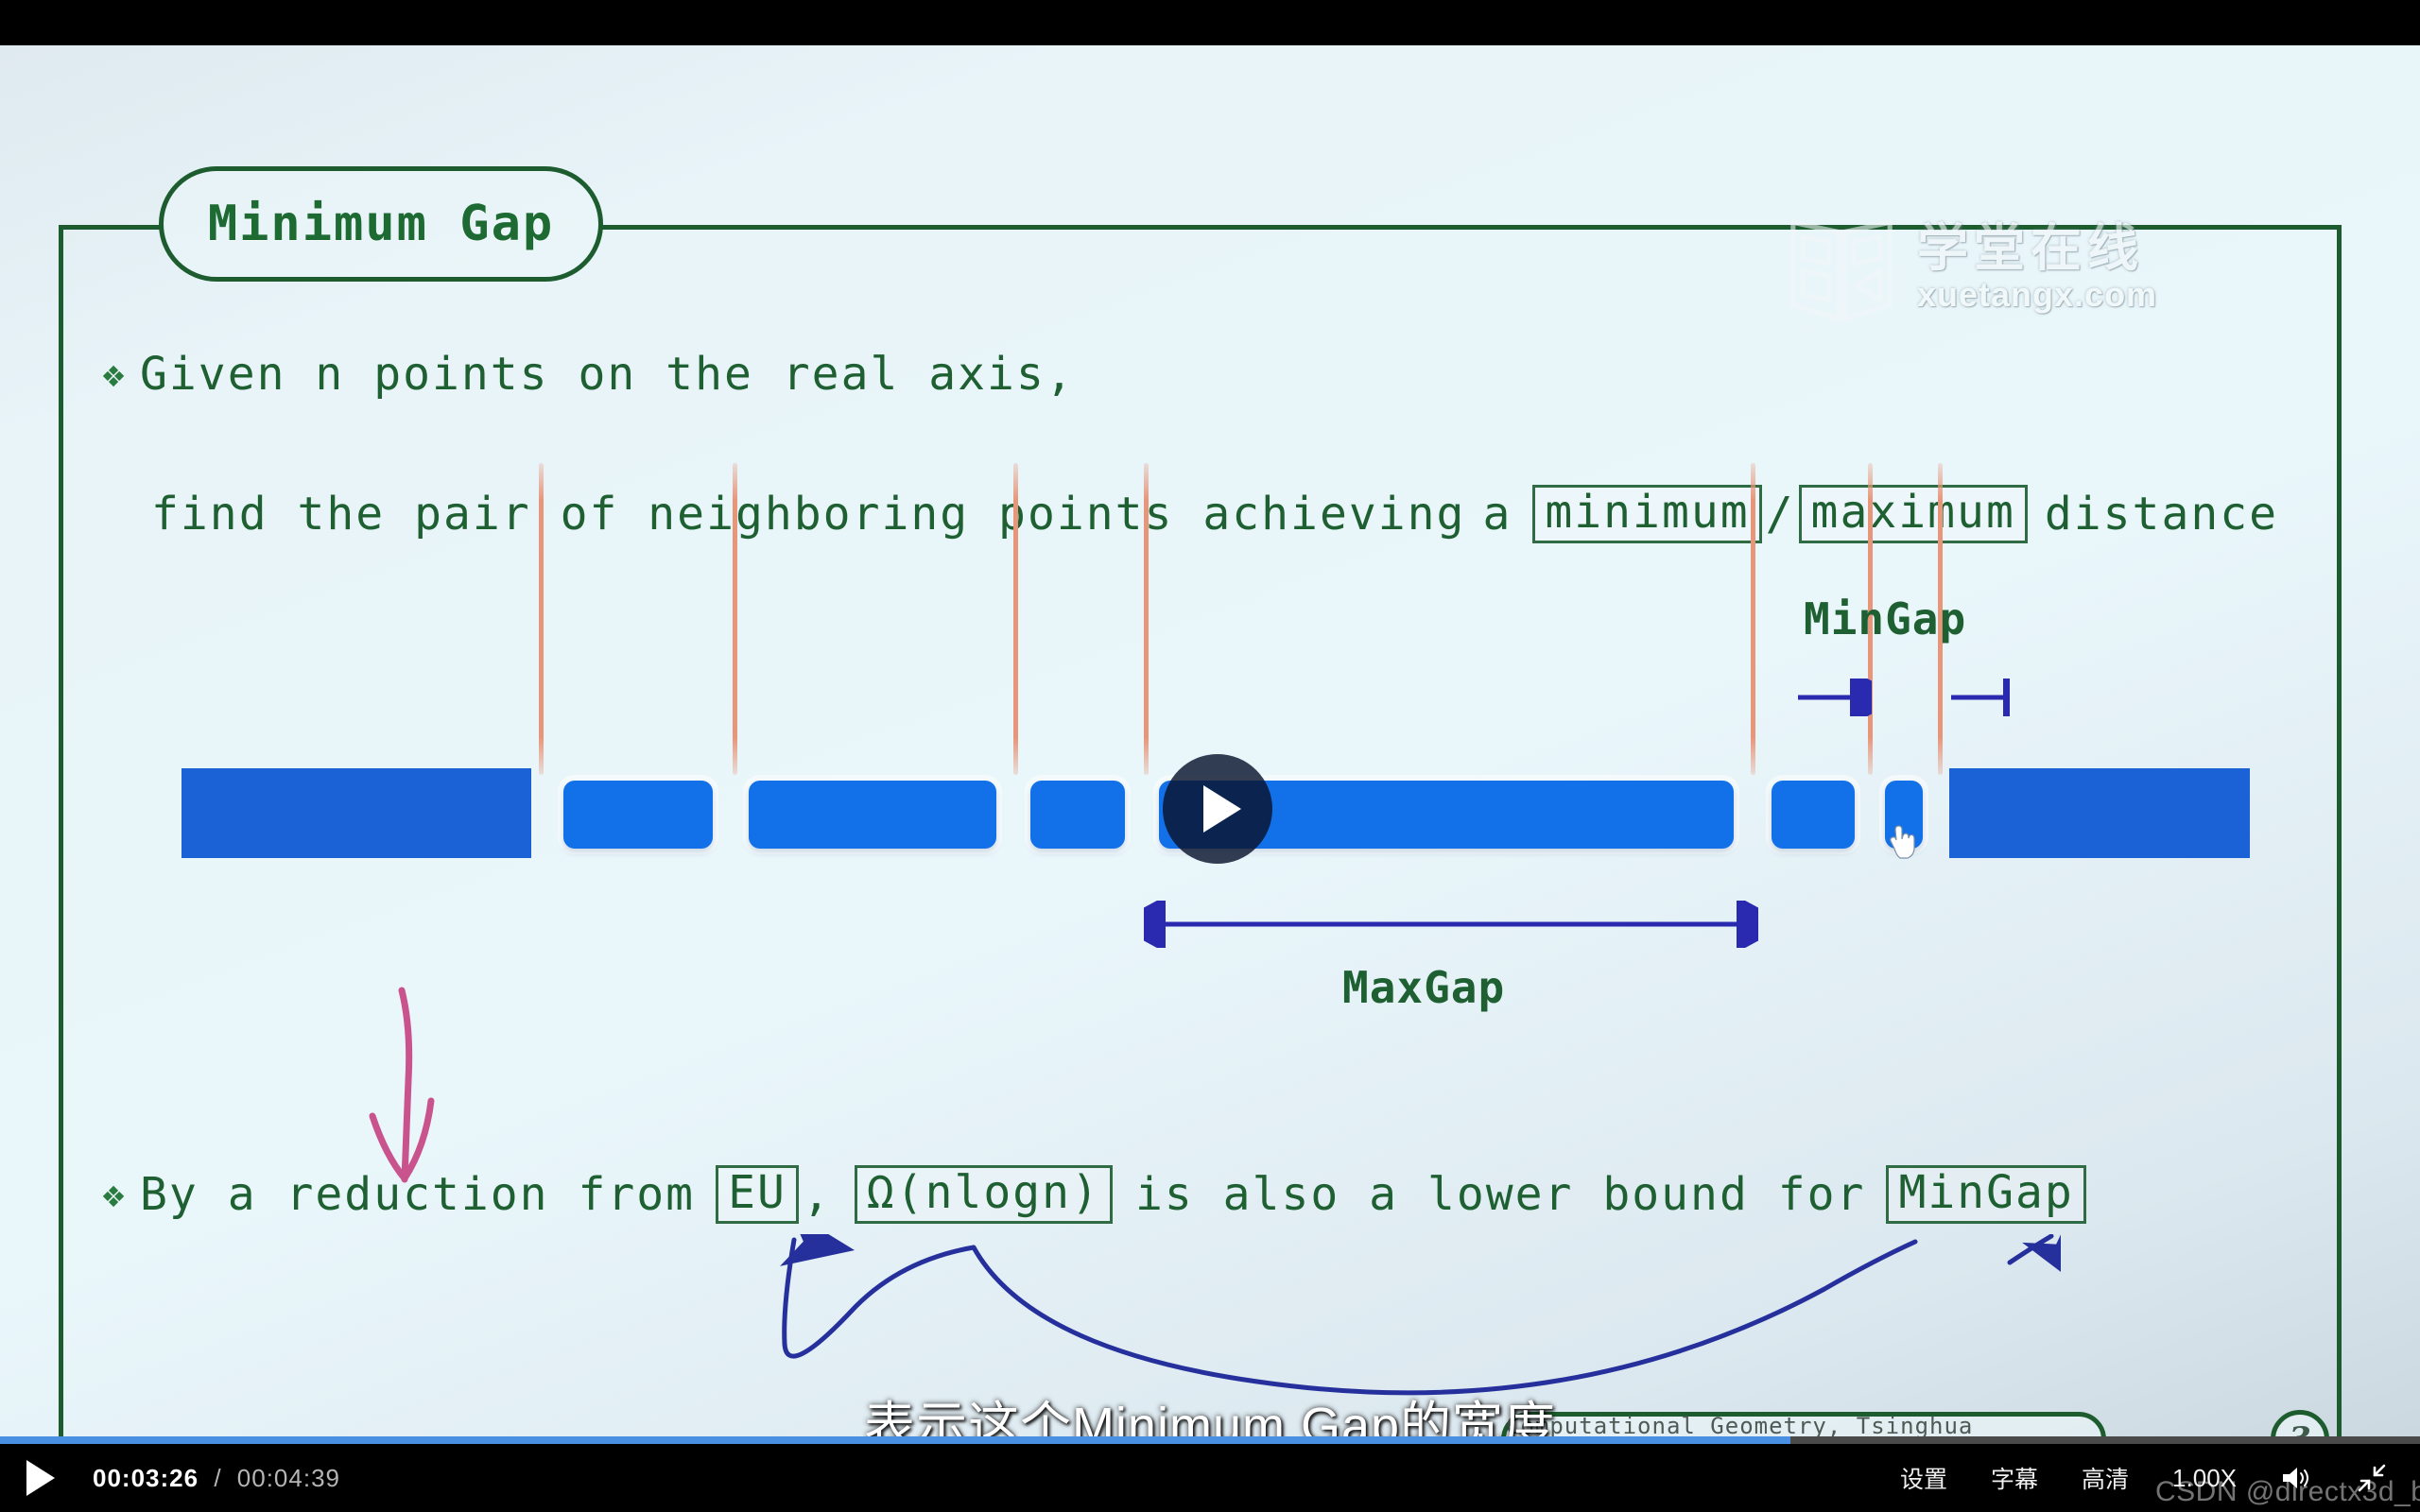 The image size is (2420, 1512). Describe the element at coordinates (288, 1477) in the screenshot. I see `duration: 00:04:39` at that location.